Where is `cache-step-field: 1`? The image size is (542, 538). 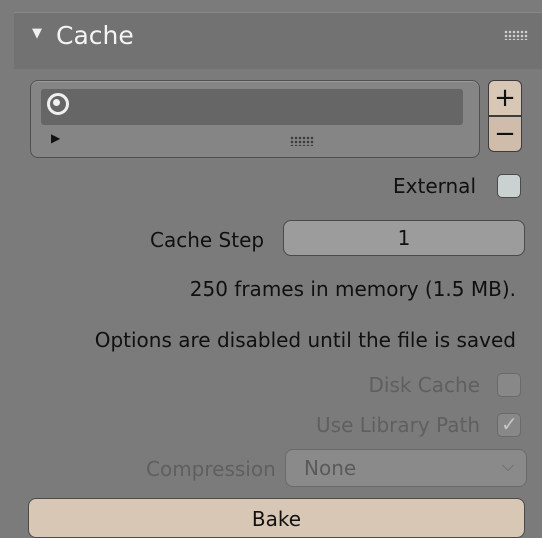 cache-step-field: 1 is located at coordinates (404, 238).